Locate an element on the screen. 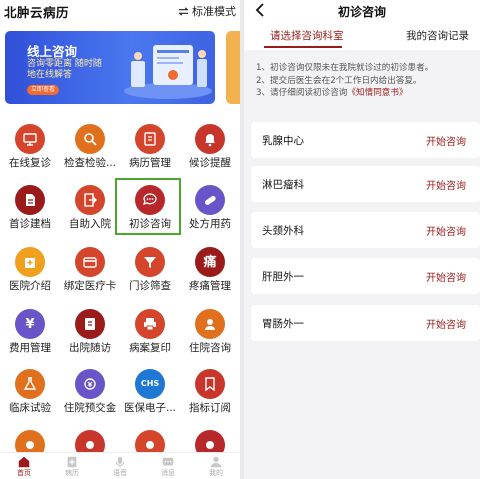 The image size is (480, 479). grid-item-16: 临床试验 is located at coordinates (30, 397).